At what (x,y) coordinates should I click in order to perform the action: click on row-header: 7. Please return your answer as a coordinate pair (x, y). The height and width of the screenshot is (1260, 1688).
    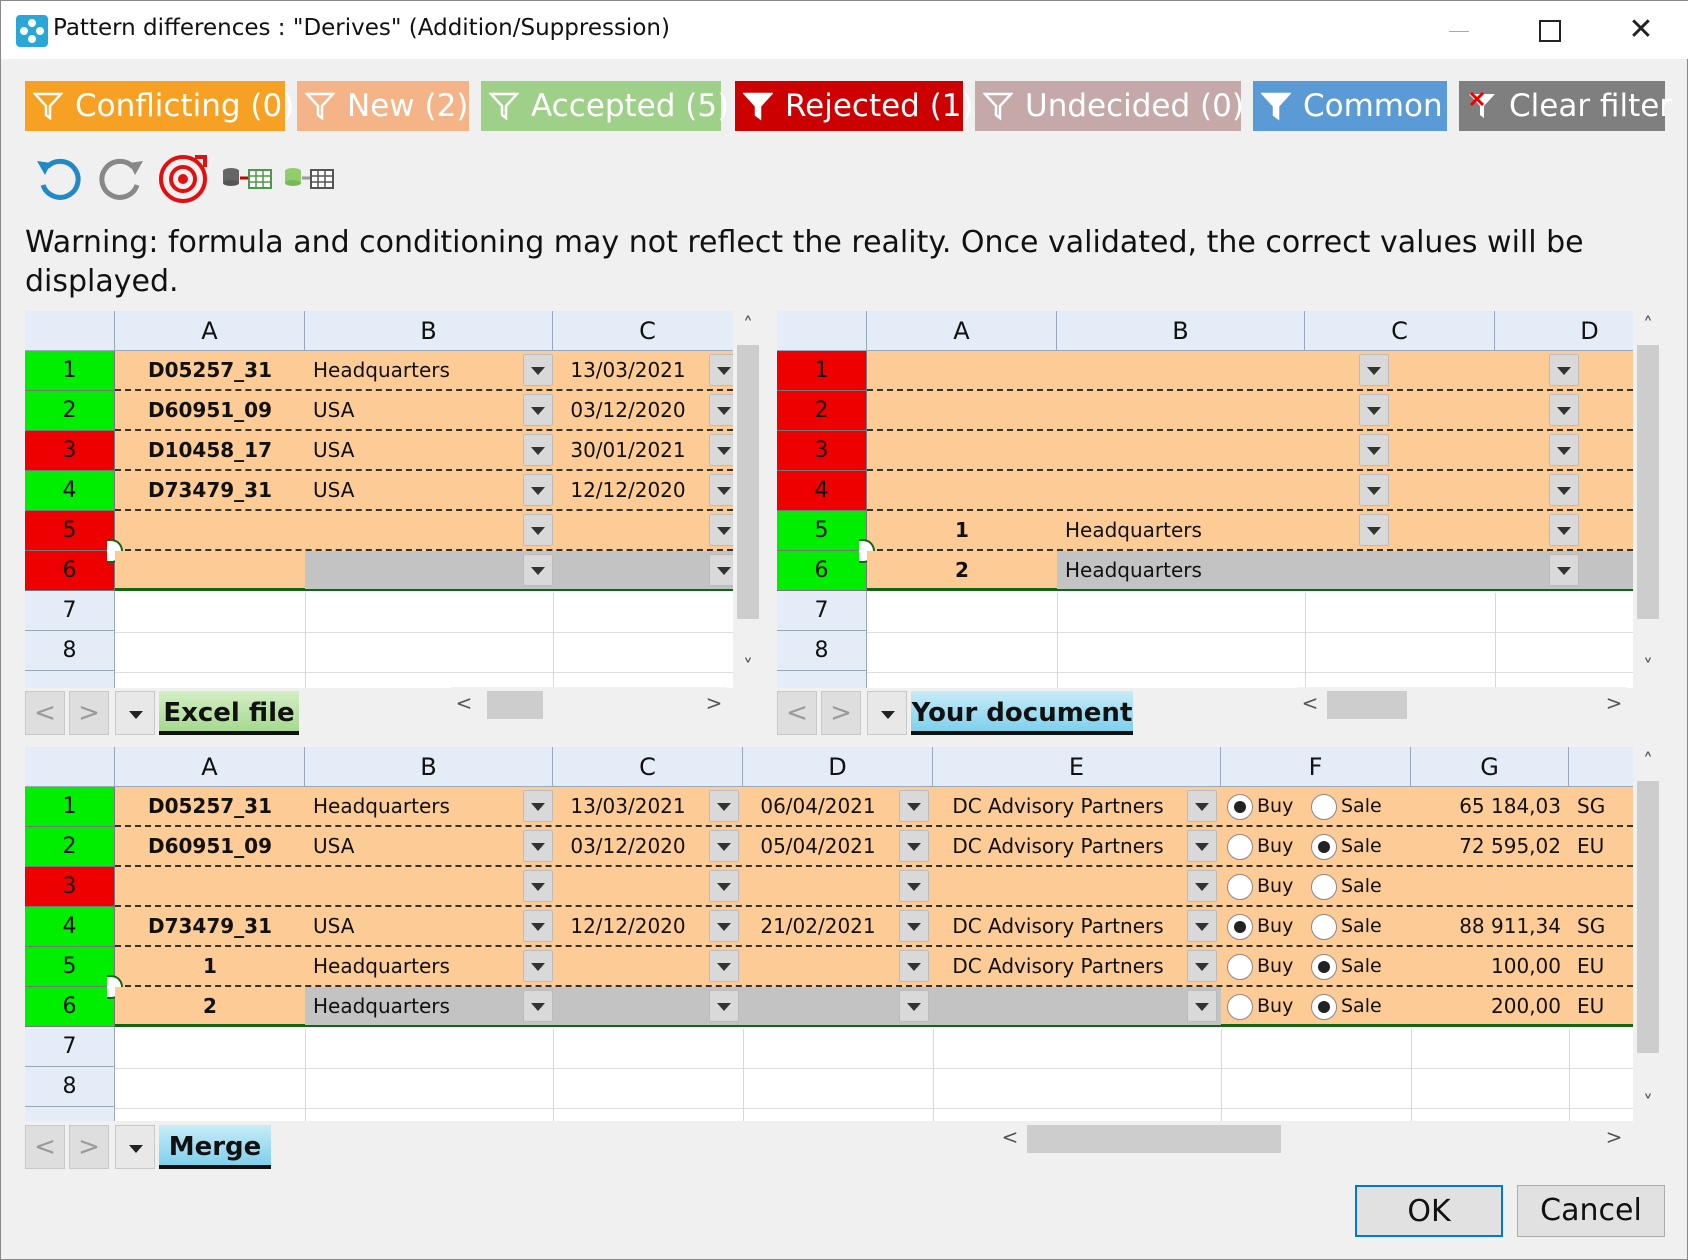
    Looking at the image, I should click on (70, 611).